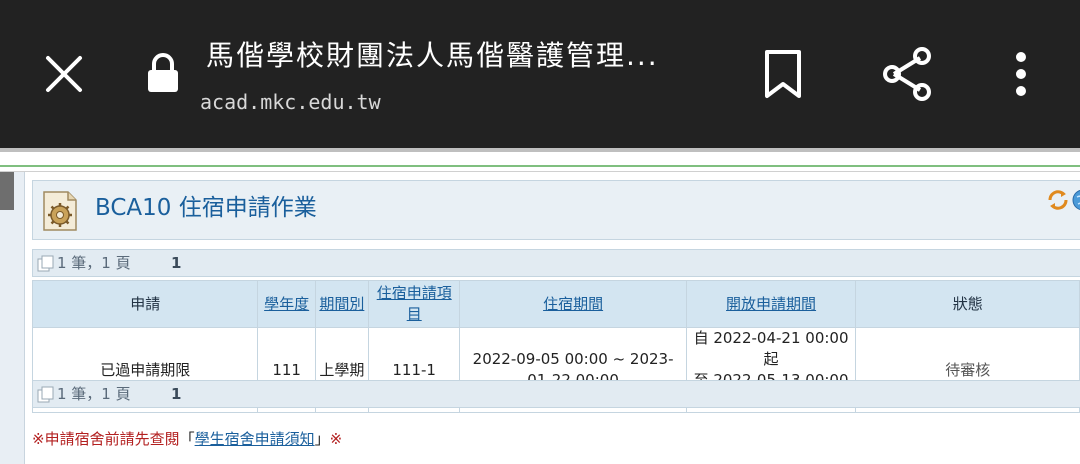 The height and width of the screenshot is (464, 1080). What do you see at coordinates (1058, 200) in the screenshot?
I see `refresh-icon` at bounding box center [1058, 200].